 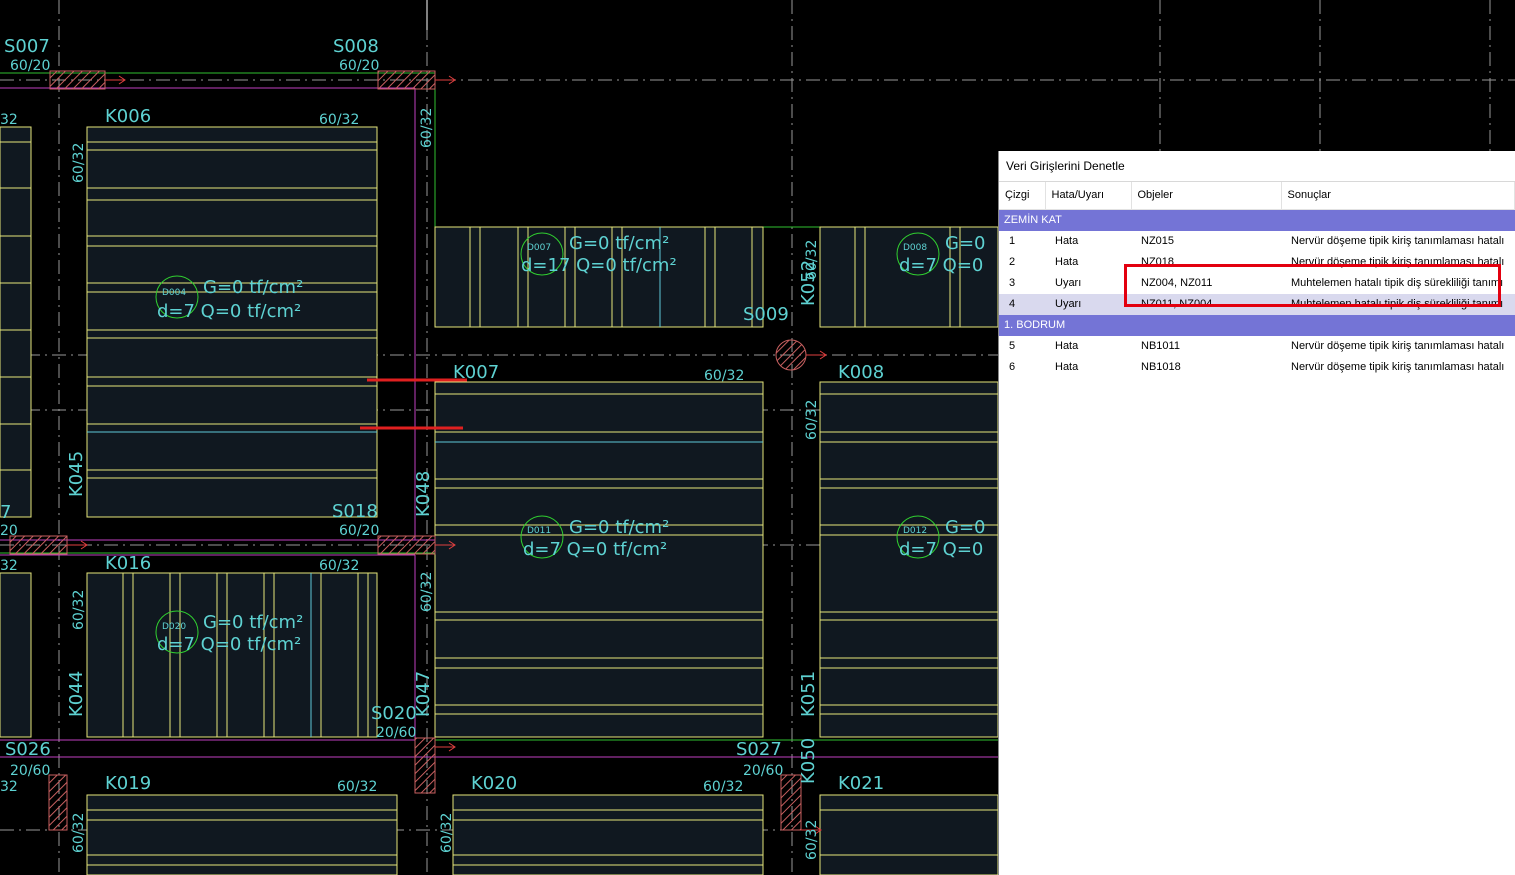 I want to click on cell-objects: NZ015, so click(x=1158, y=241).